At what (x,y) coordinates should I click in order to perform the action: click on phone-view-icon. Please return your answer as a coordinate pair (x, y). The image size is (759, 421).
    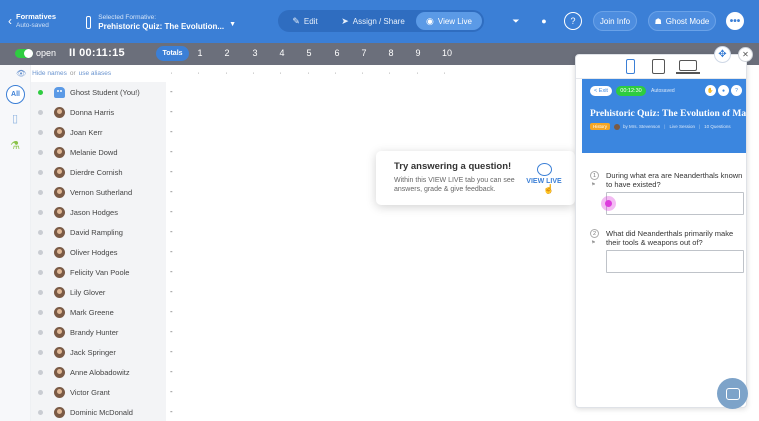
    Looking at the image, I should click on (630, 66).